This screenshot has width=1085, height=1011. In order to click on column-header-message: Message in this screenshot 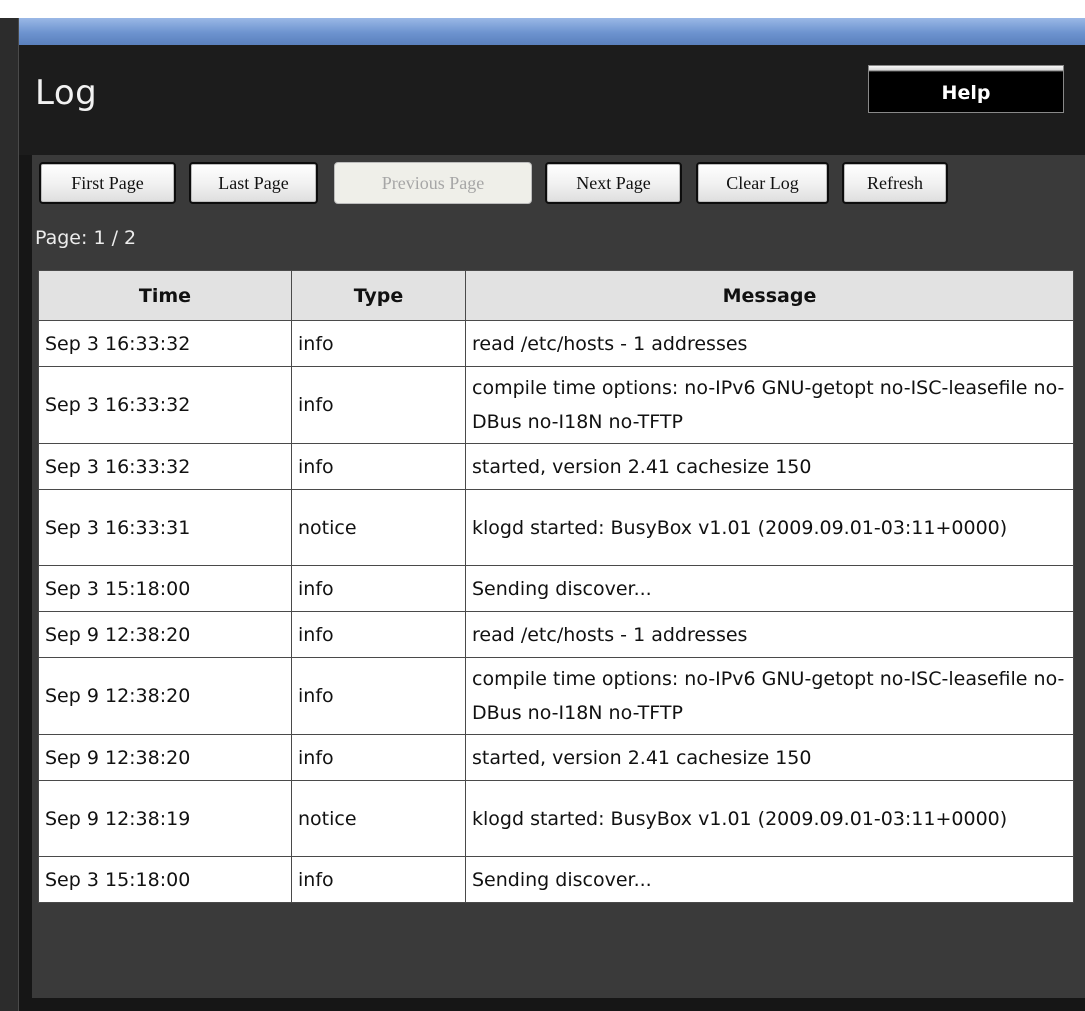, I will do `click(769, 295)`.